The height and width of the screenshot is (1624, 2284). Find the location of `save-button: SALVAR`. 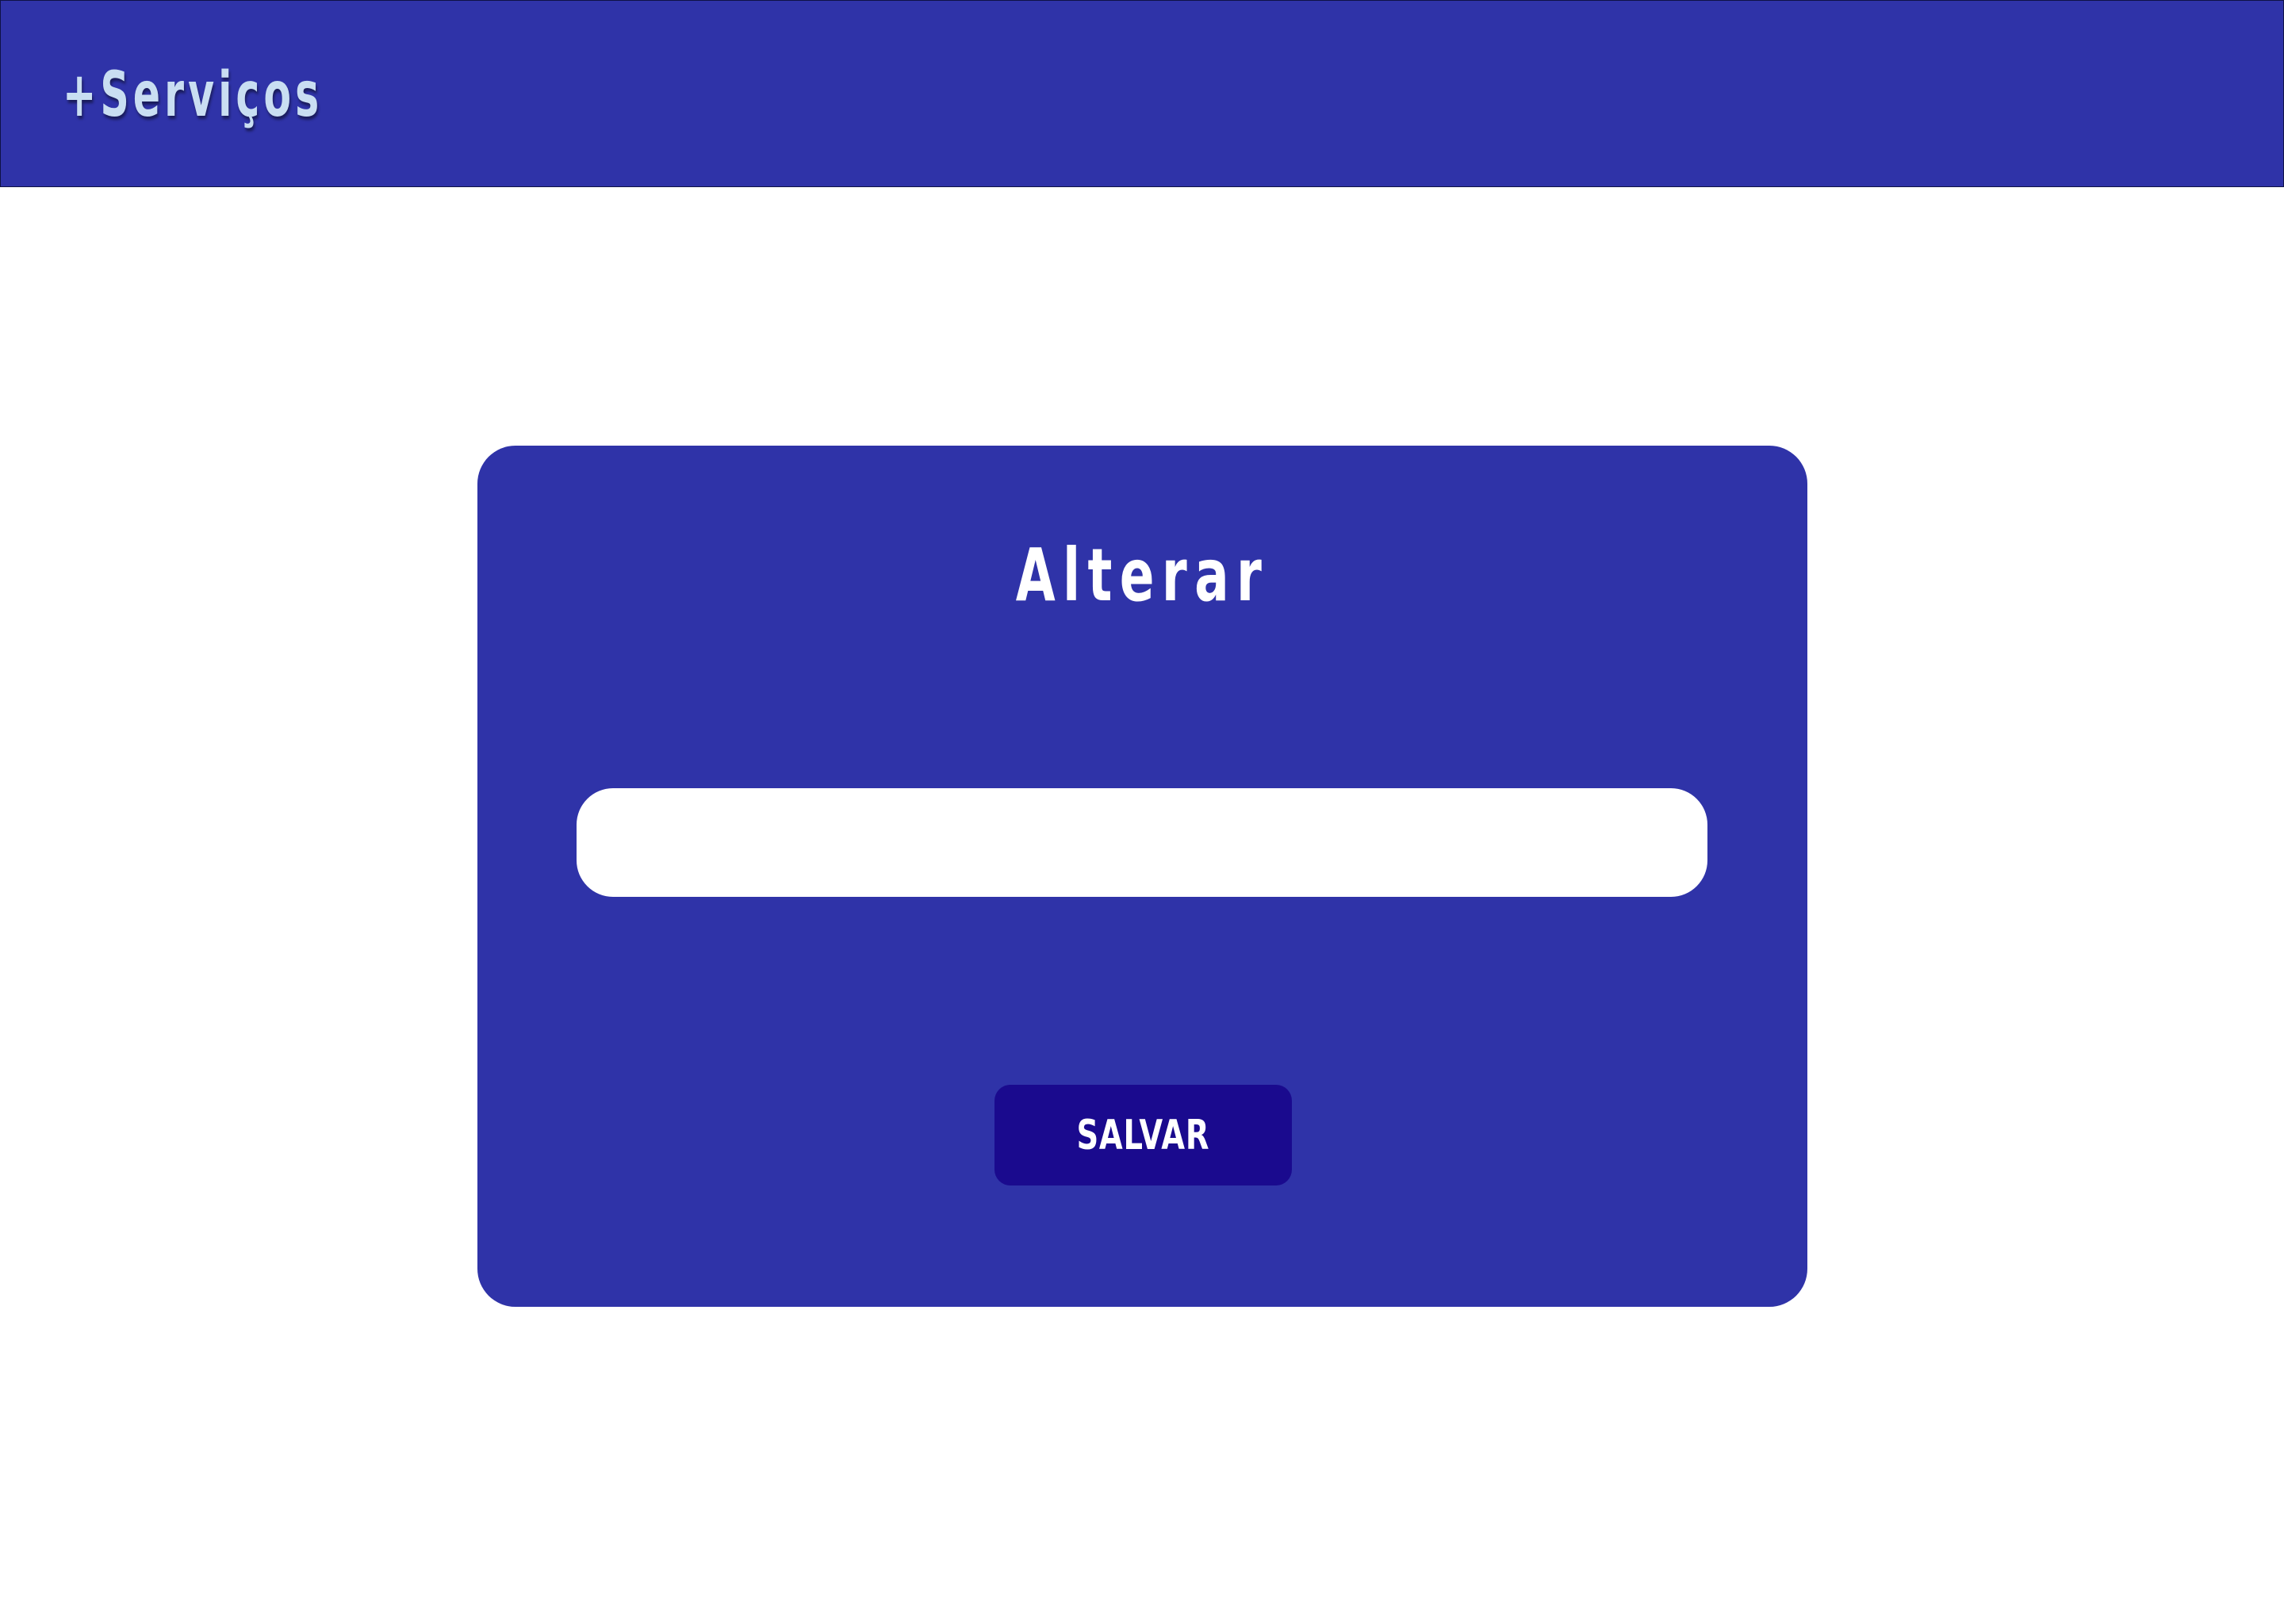

save-button: SALVAR is located at coordinates (1143, 1135).